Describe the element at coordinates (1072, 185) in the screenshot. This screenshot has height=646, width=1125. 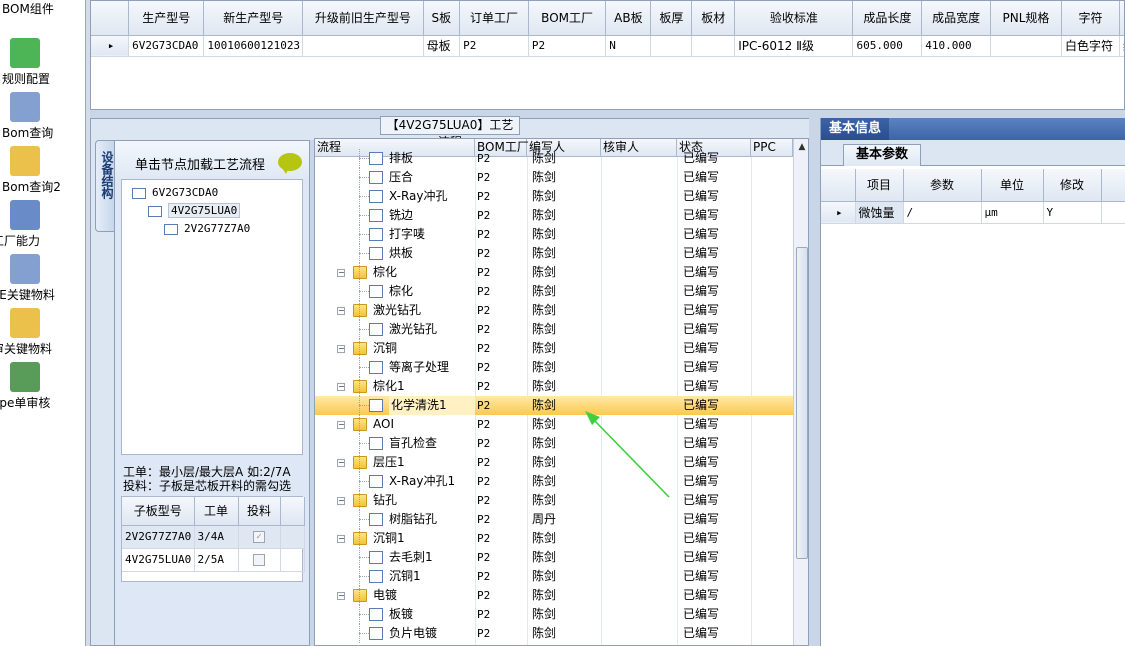
I see `param-col-header: 修改` at that location.